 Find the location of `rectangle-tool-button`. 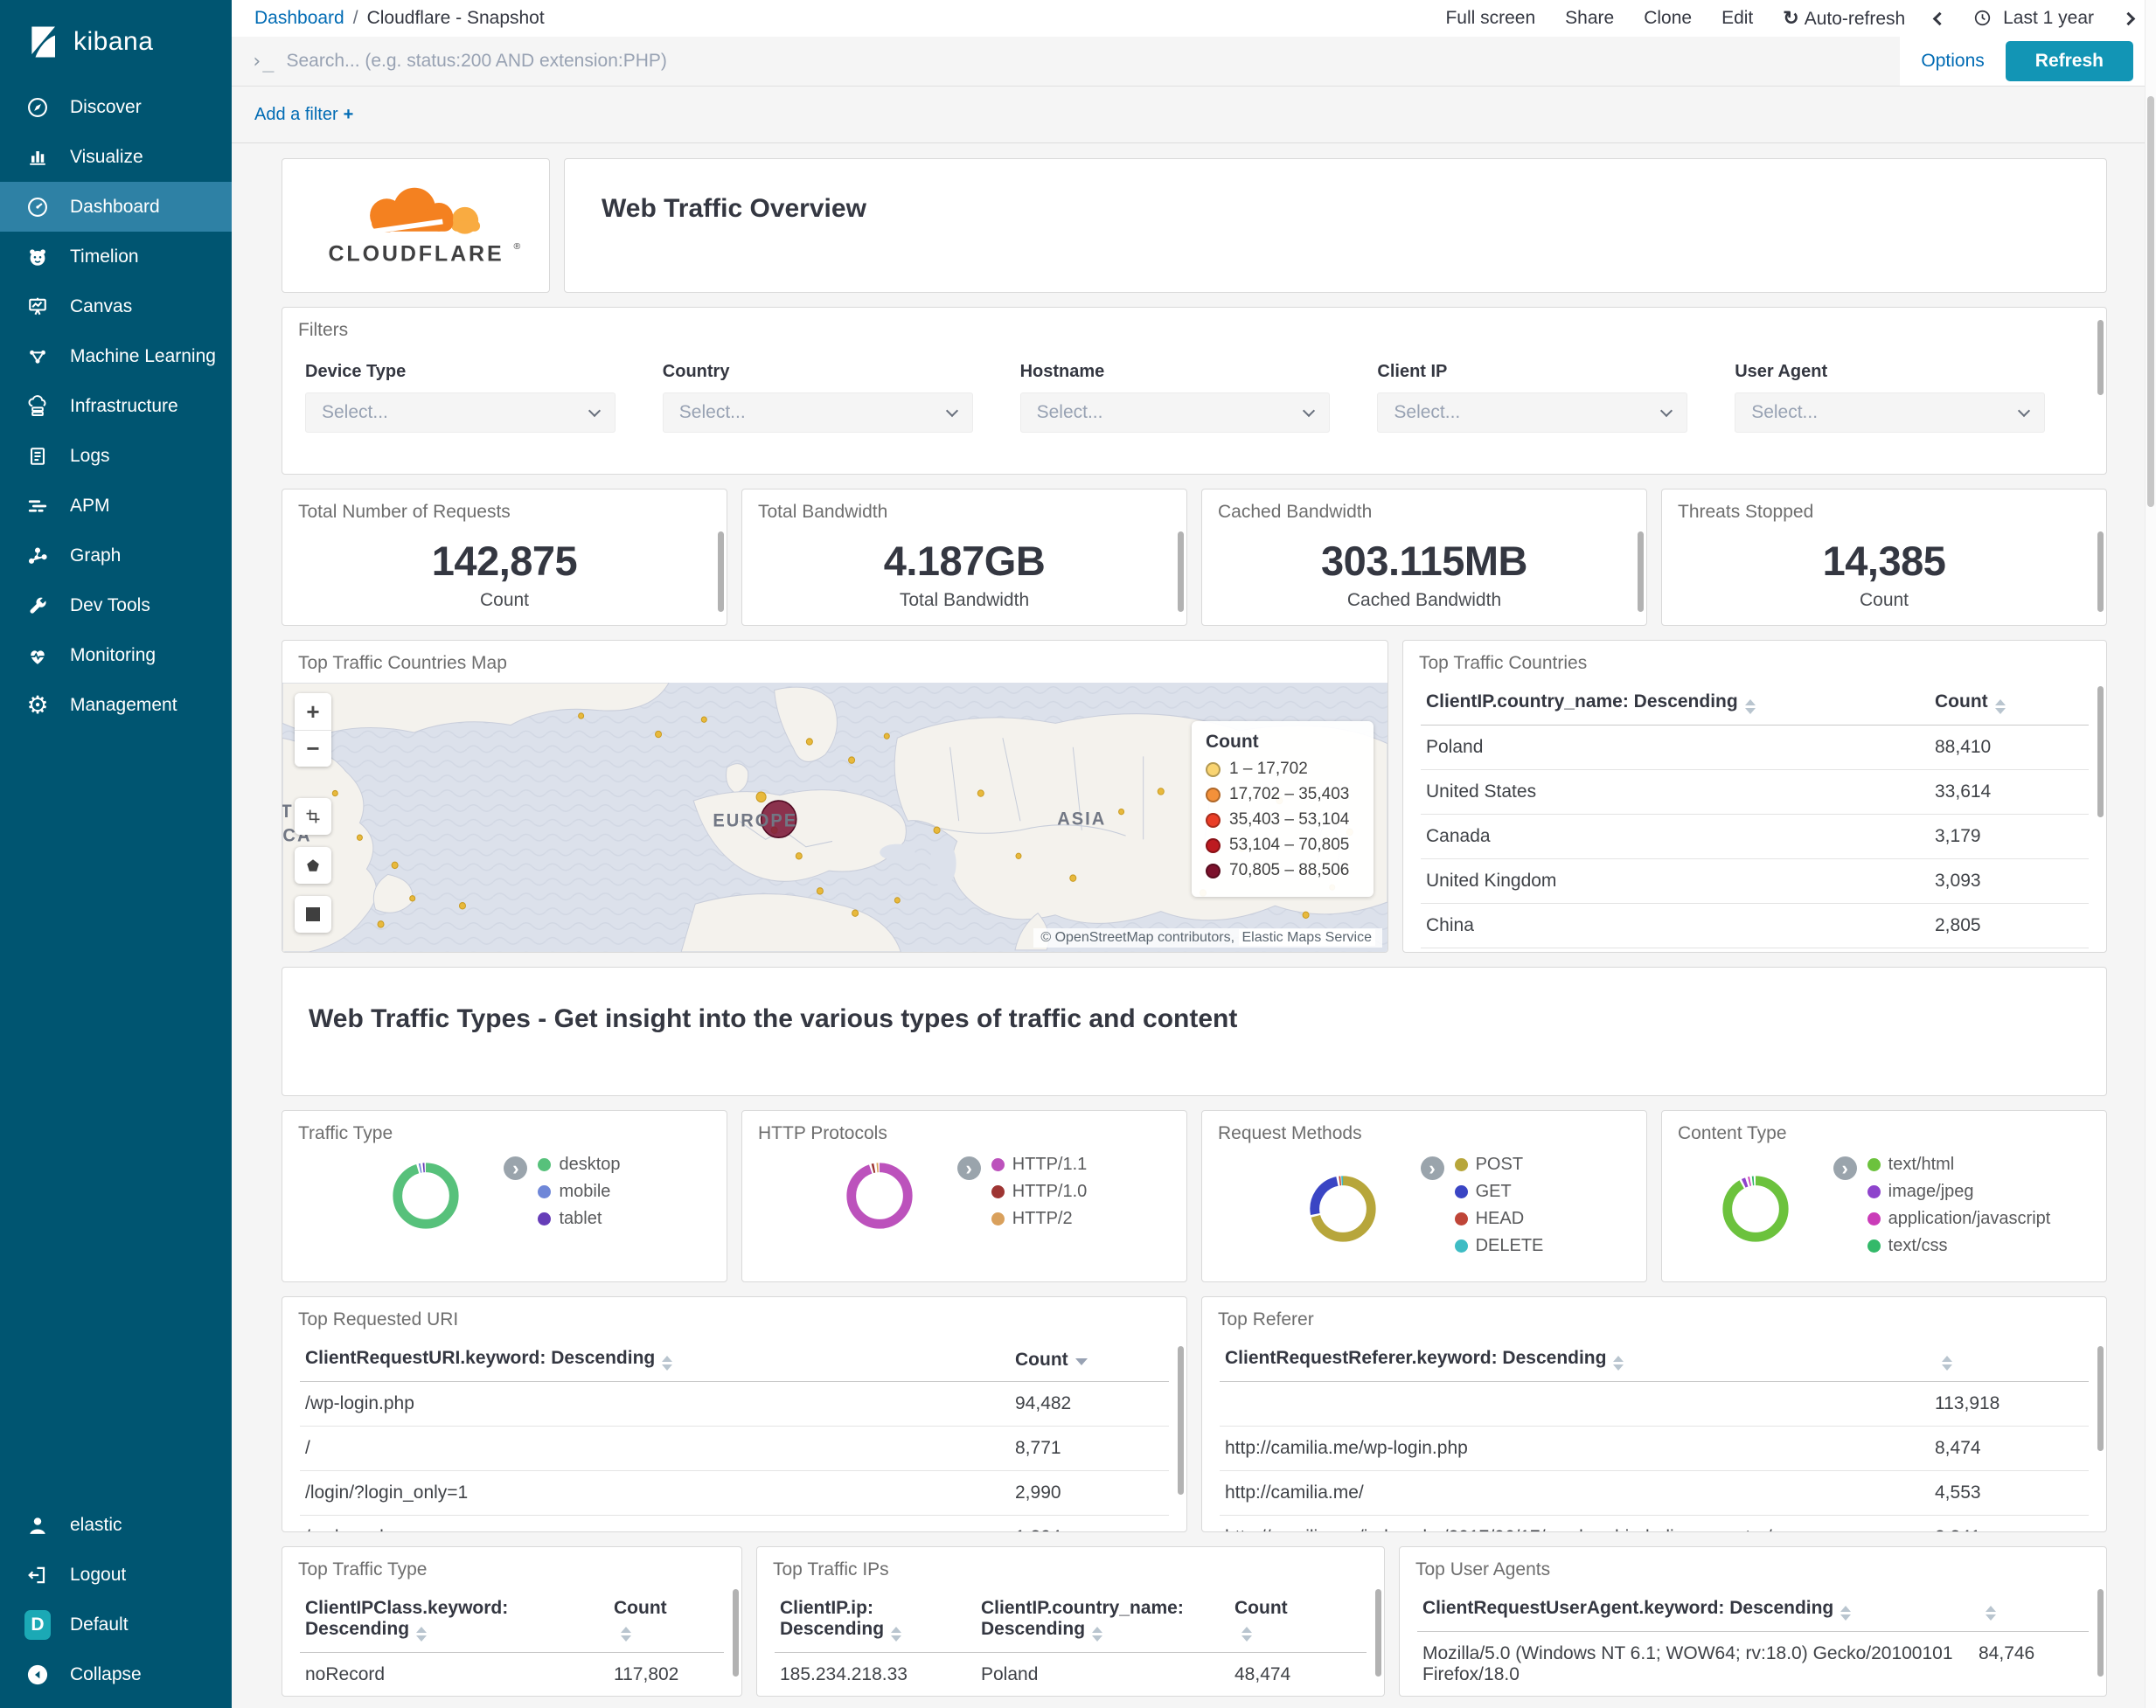

rectangle-tool-button is located at coordinates (313, 915).